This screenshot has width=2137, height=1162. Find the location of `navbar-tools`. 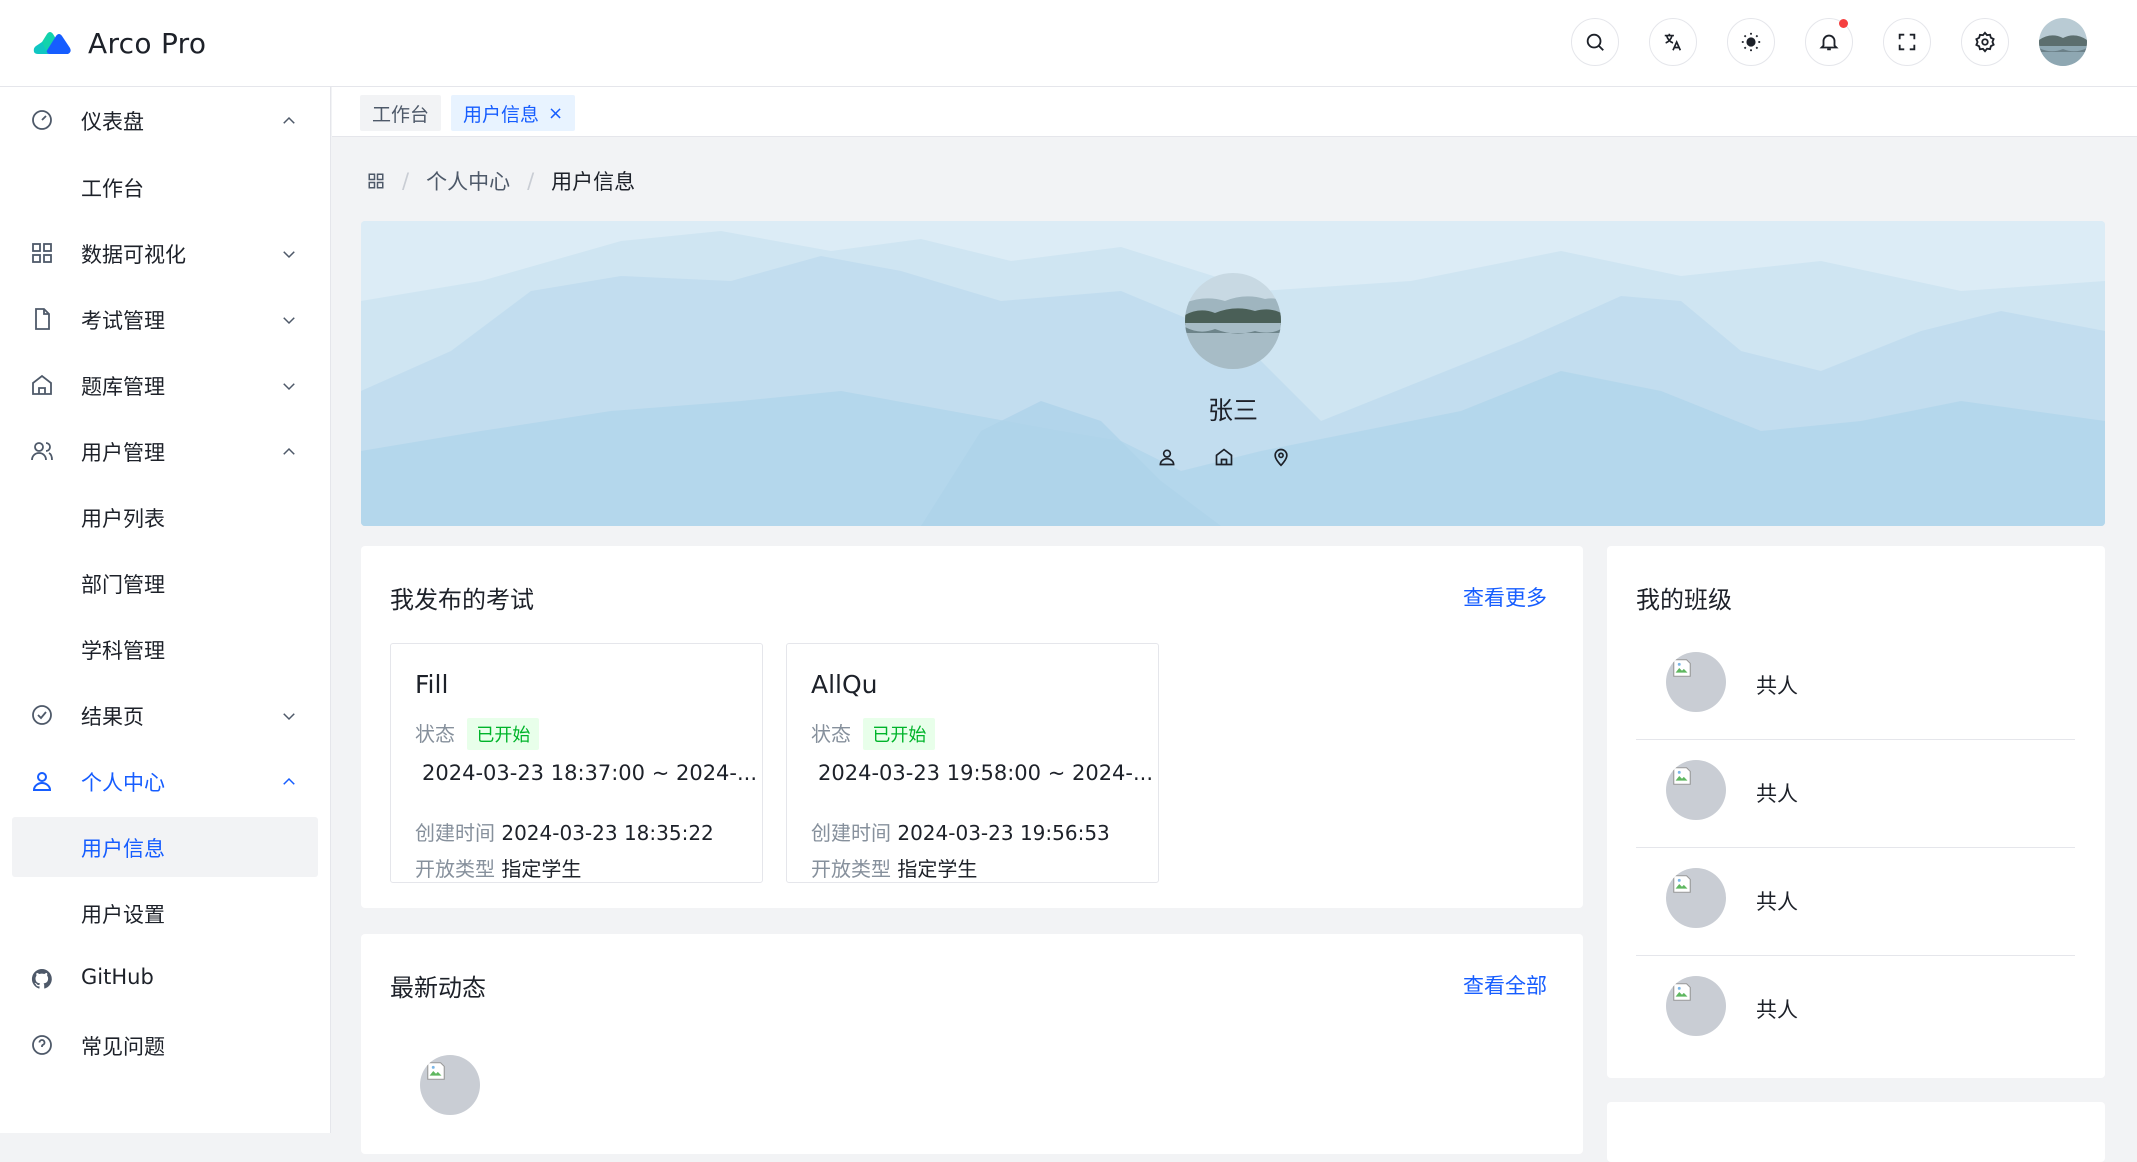

navbar-tools is located at coordinates (1814, 42).